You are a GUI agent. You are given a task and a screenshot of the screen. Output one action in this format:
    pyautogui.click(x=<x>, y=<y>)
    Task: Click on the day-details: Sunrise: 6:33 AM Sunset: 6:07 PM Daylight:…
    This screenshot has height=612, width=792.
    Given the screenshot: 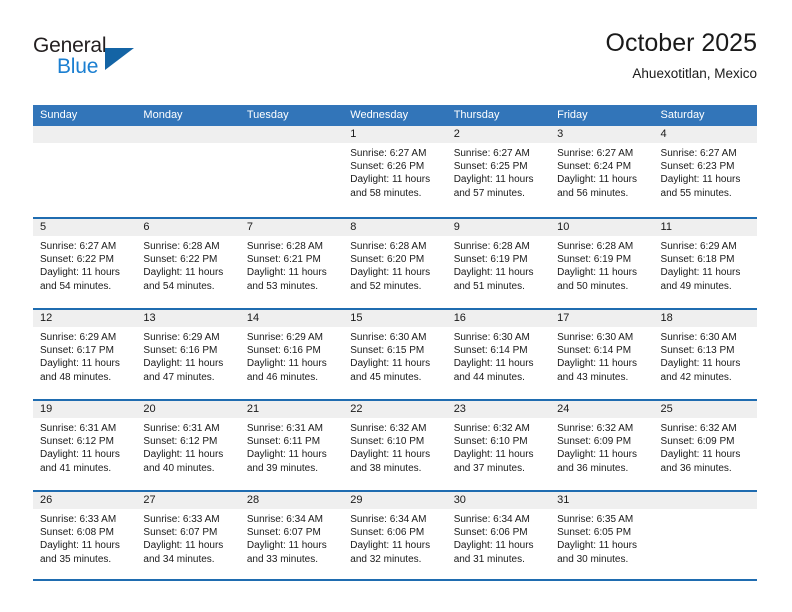 What is the action you would take?
    pyautogui.click(x=187, y=537)
    